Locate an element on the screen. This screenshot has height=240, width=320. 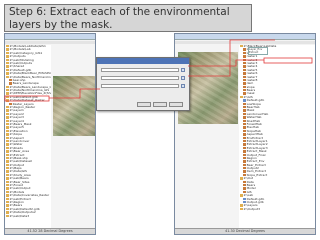
output-raster-field is located at coordinates (140, 86).